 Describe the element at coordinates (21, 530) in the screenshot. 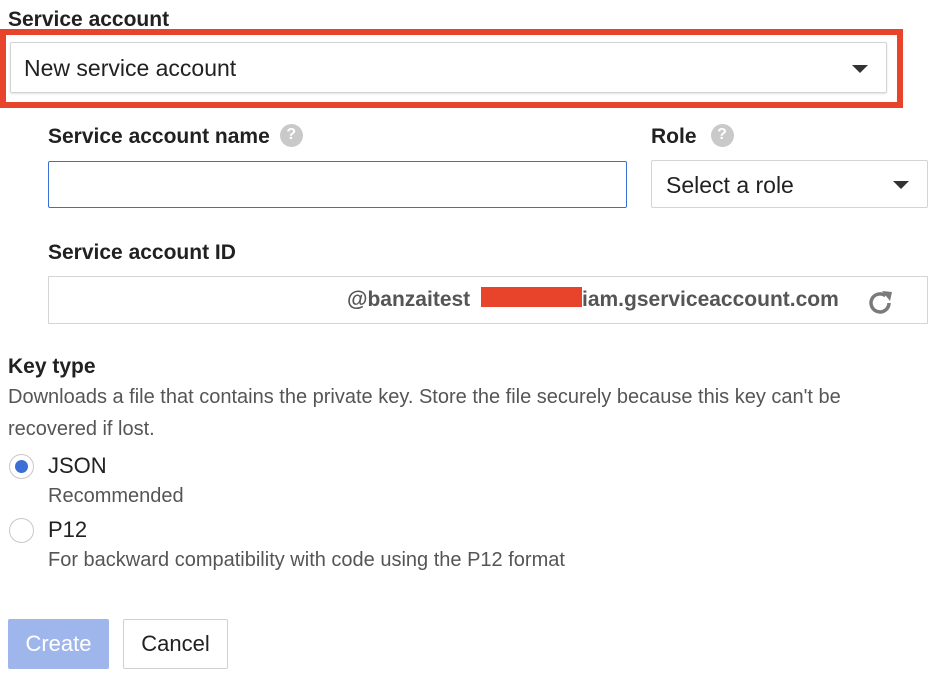

I see `radio-p12` at that location.